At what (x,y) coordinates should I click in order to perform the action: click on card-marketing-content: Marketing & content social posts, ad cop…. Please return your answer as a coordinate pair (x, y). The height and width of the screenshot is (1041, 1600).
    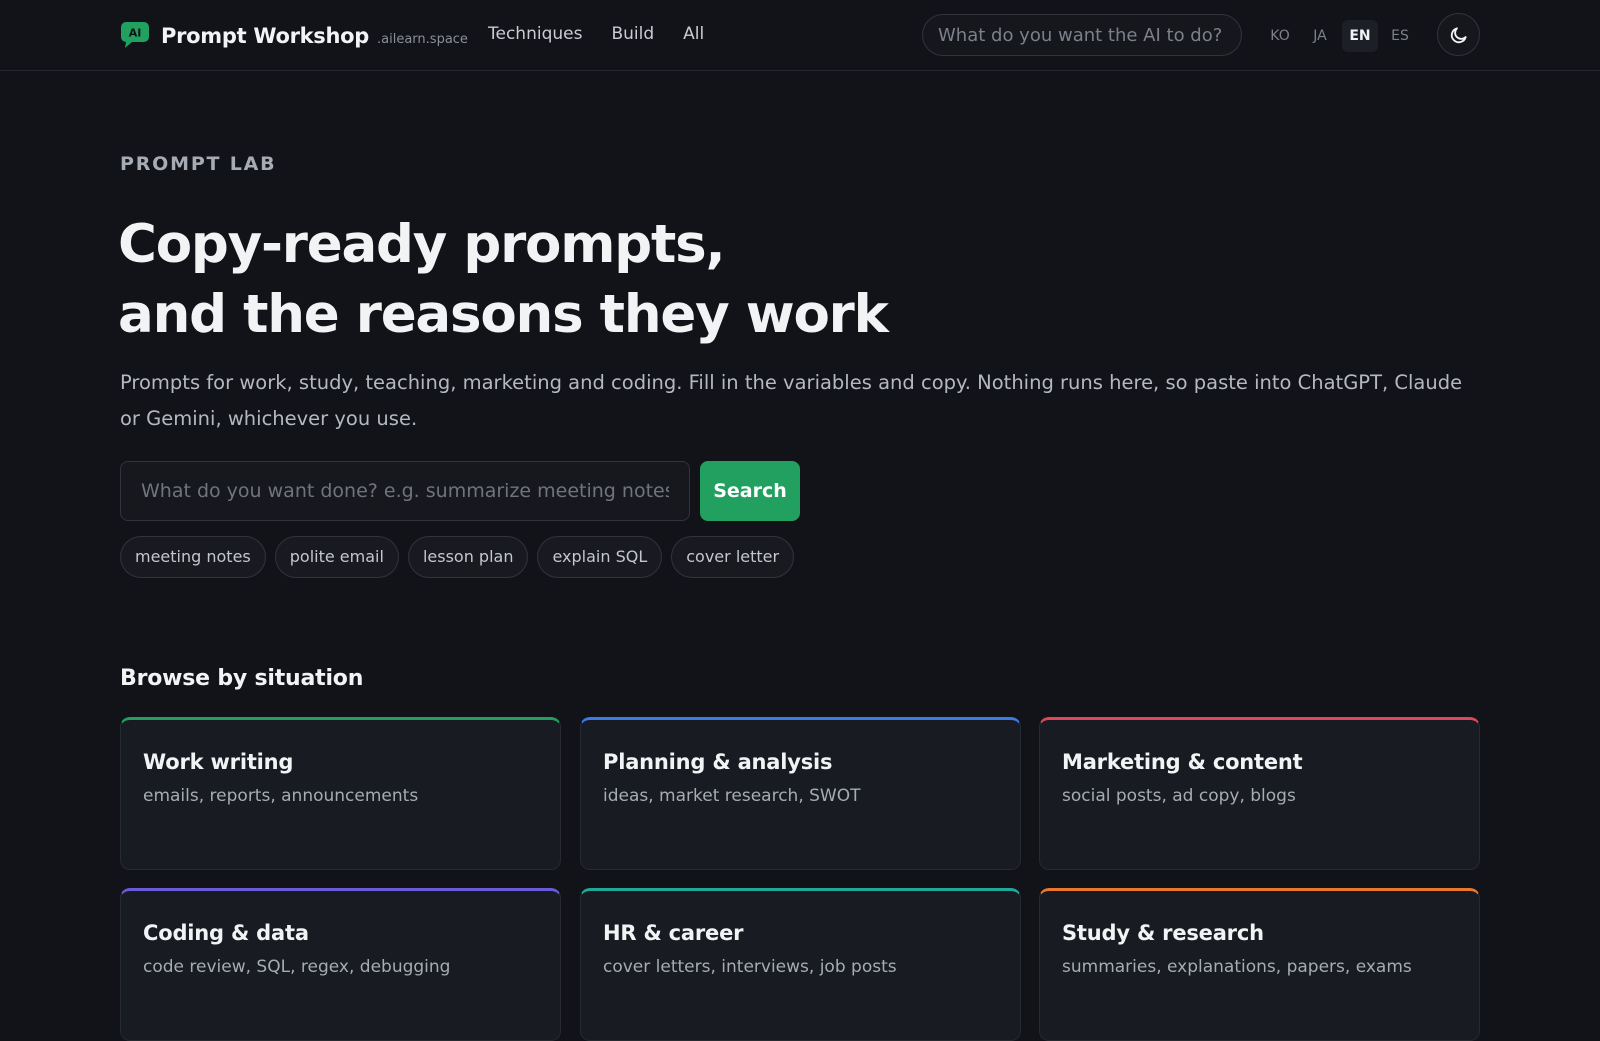
    Looking at the image, I should click on (1259, 793).